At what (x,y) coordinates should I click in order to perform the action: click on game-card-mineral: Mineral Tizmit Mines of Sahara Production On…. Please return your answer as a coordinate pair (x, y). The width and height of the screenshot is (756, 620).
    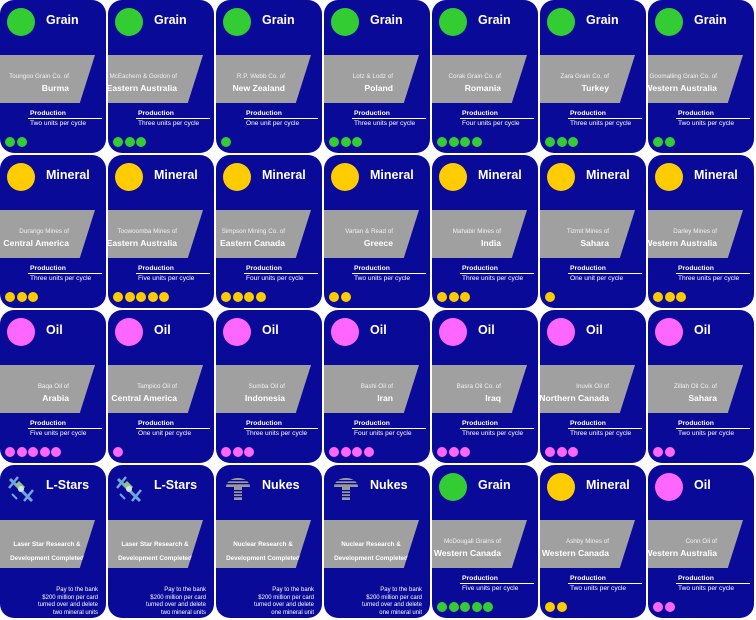
    Looking at the image, I should click on (593, 231).